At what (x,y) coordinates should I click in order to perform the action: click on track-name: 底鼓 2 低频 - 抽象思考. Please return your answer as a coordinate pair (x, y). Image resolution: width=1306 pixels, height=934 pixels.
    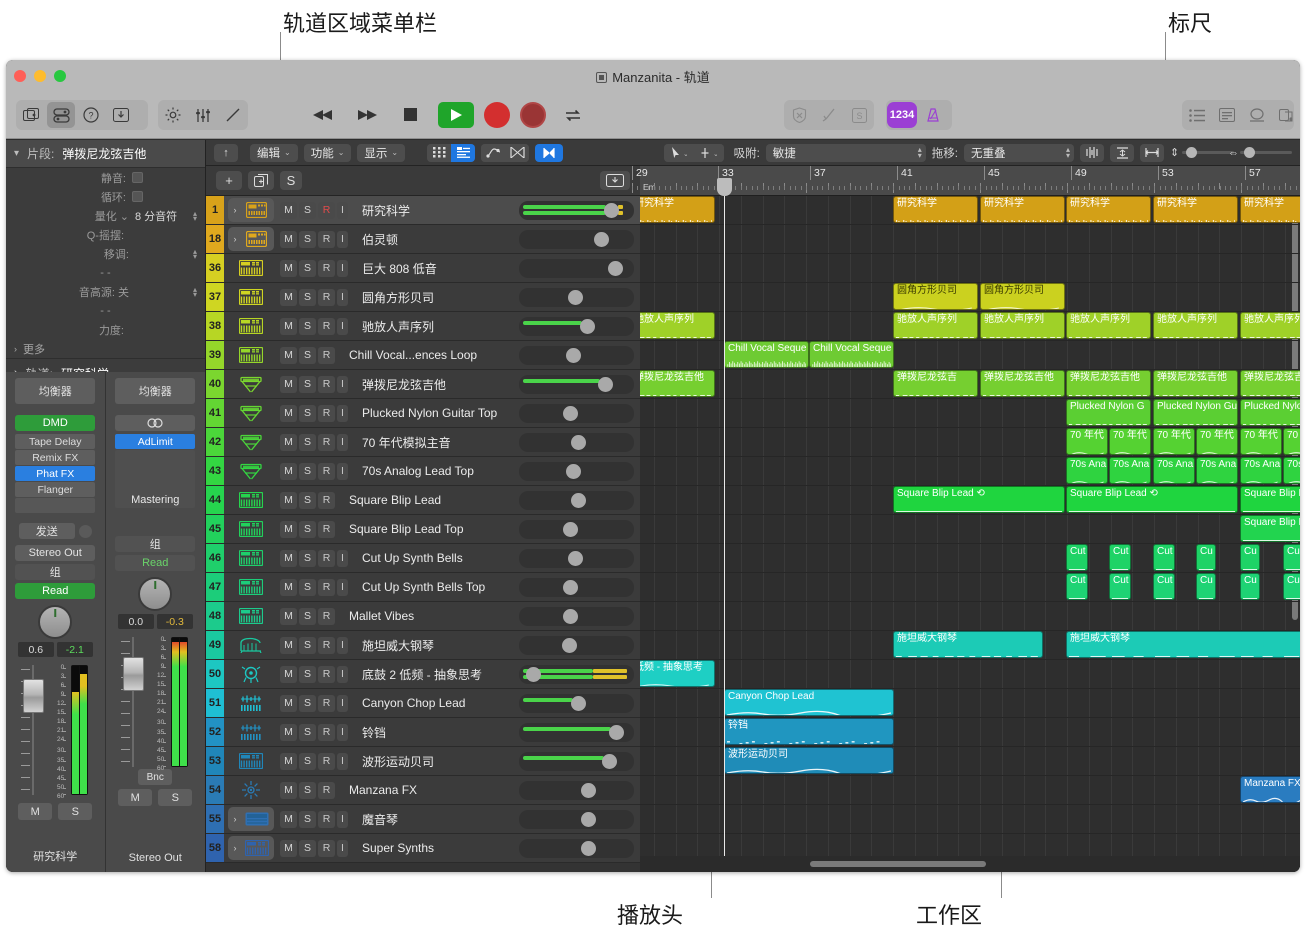
    Looking at the image, I should click on (440, 674).